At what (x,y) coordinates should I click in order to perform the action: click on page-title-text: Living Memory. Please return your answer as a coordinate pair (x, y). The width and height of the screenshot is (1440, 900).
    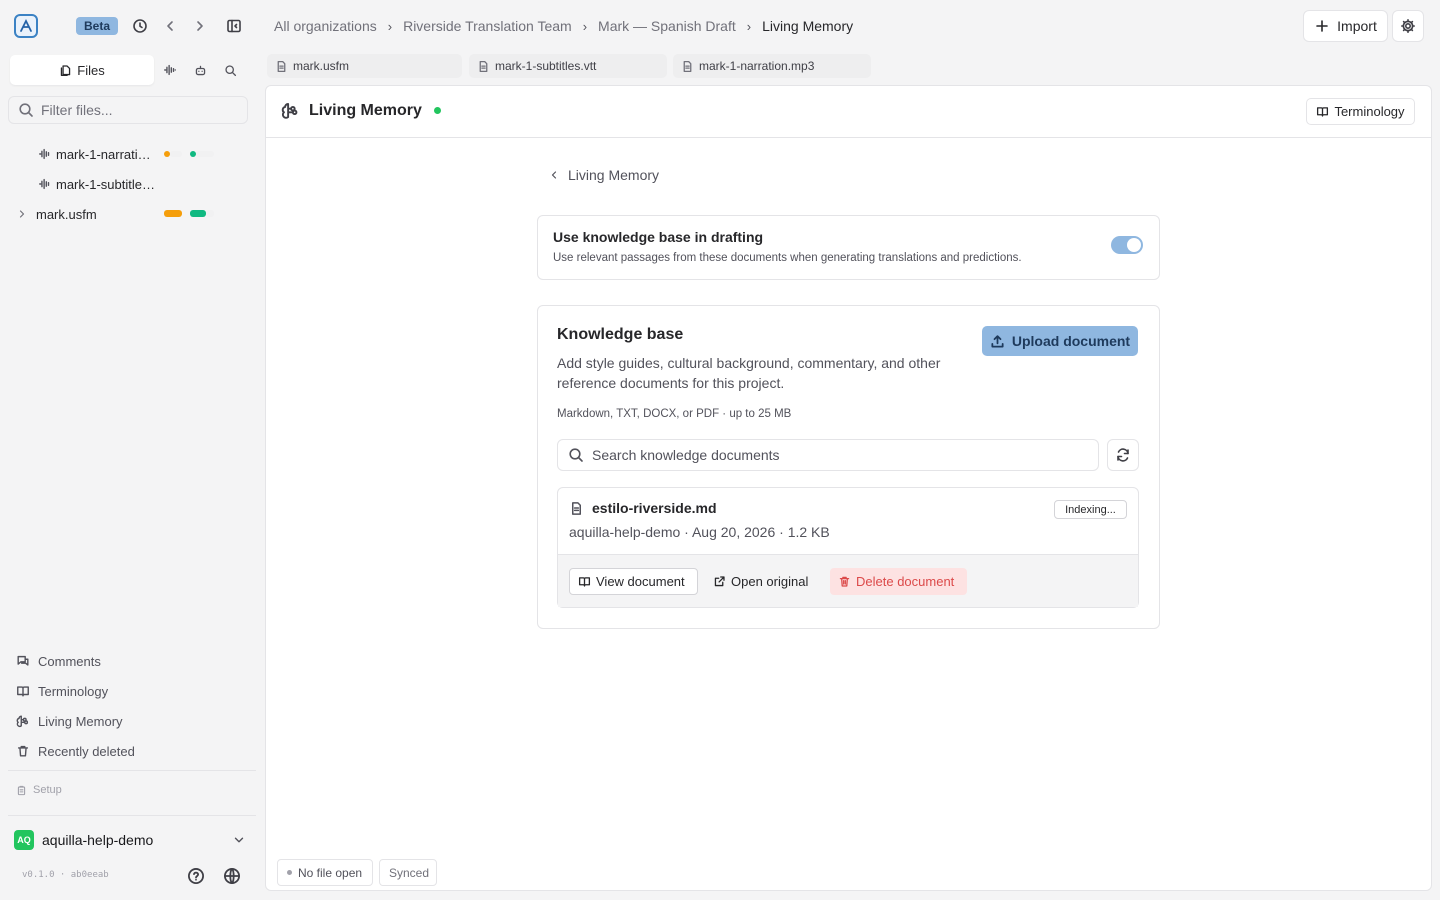
    Looking at the image, I should click on (365, 110).